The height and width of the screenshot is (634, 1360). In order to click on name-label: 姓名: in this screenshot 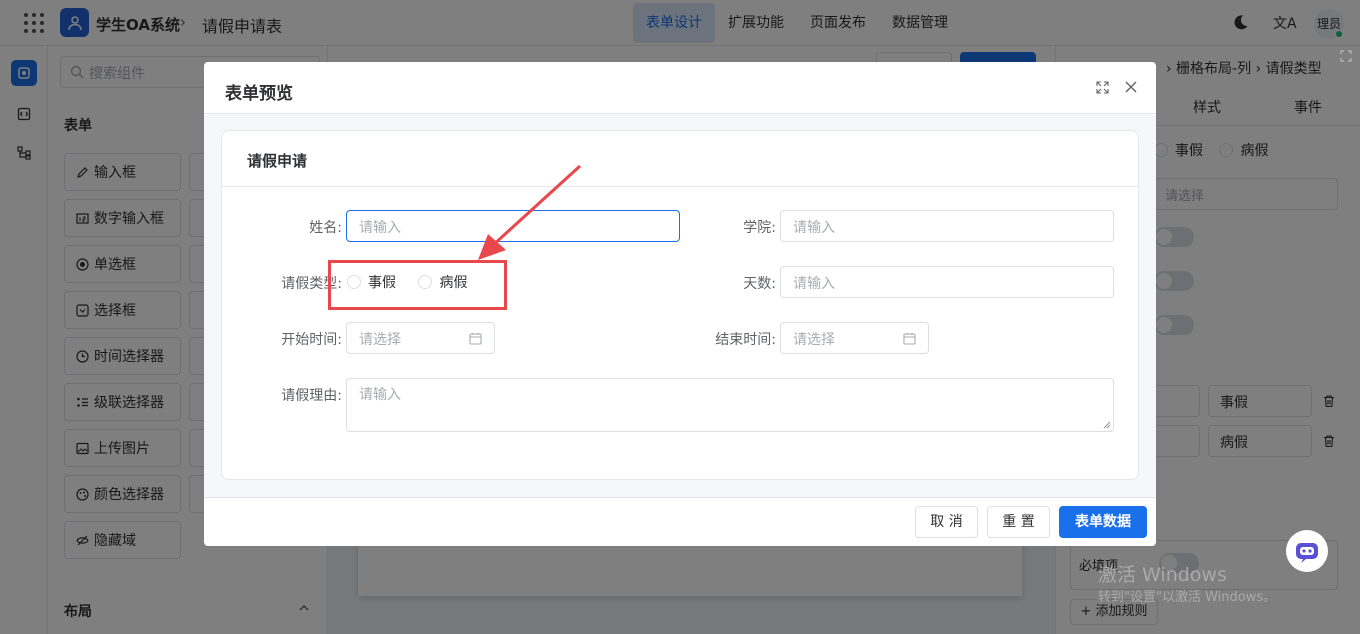, I will do `click(325, 228)`.